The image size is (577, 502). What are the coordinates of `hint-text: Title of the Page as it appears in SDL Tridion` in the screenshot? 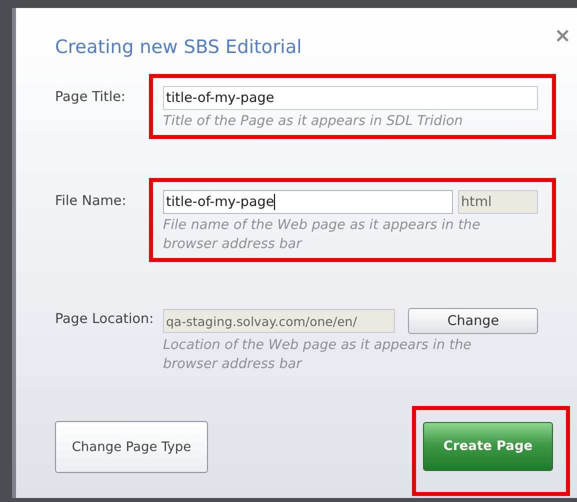 It's located at (313, 121).